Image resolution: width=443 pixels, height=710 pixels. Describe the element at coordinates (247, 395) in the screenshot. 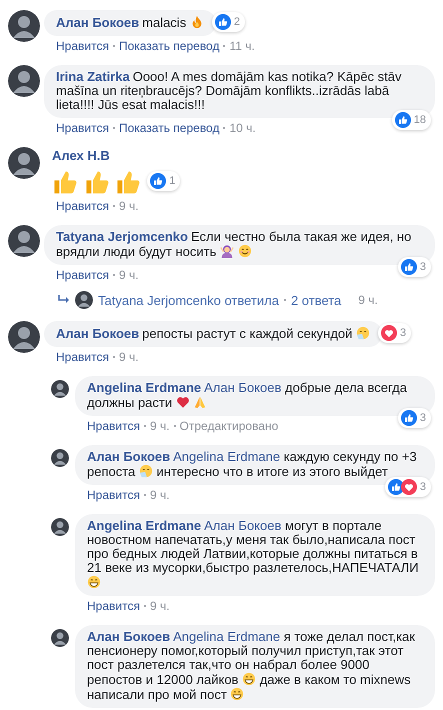

I see `comment-text: Angelina Erdmane Алан Бокоев добрые дела всегда должны расти` at that location.